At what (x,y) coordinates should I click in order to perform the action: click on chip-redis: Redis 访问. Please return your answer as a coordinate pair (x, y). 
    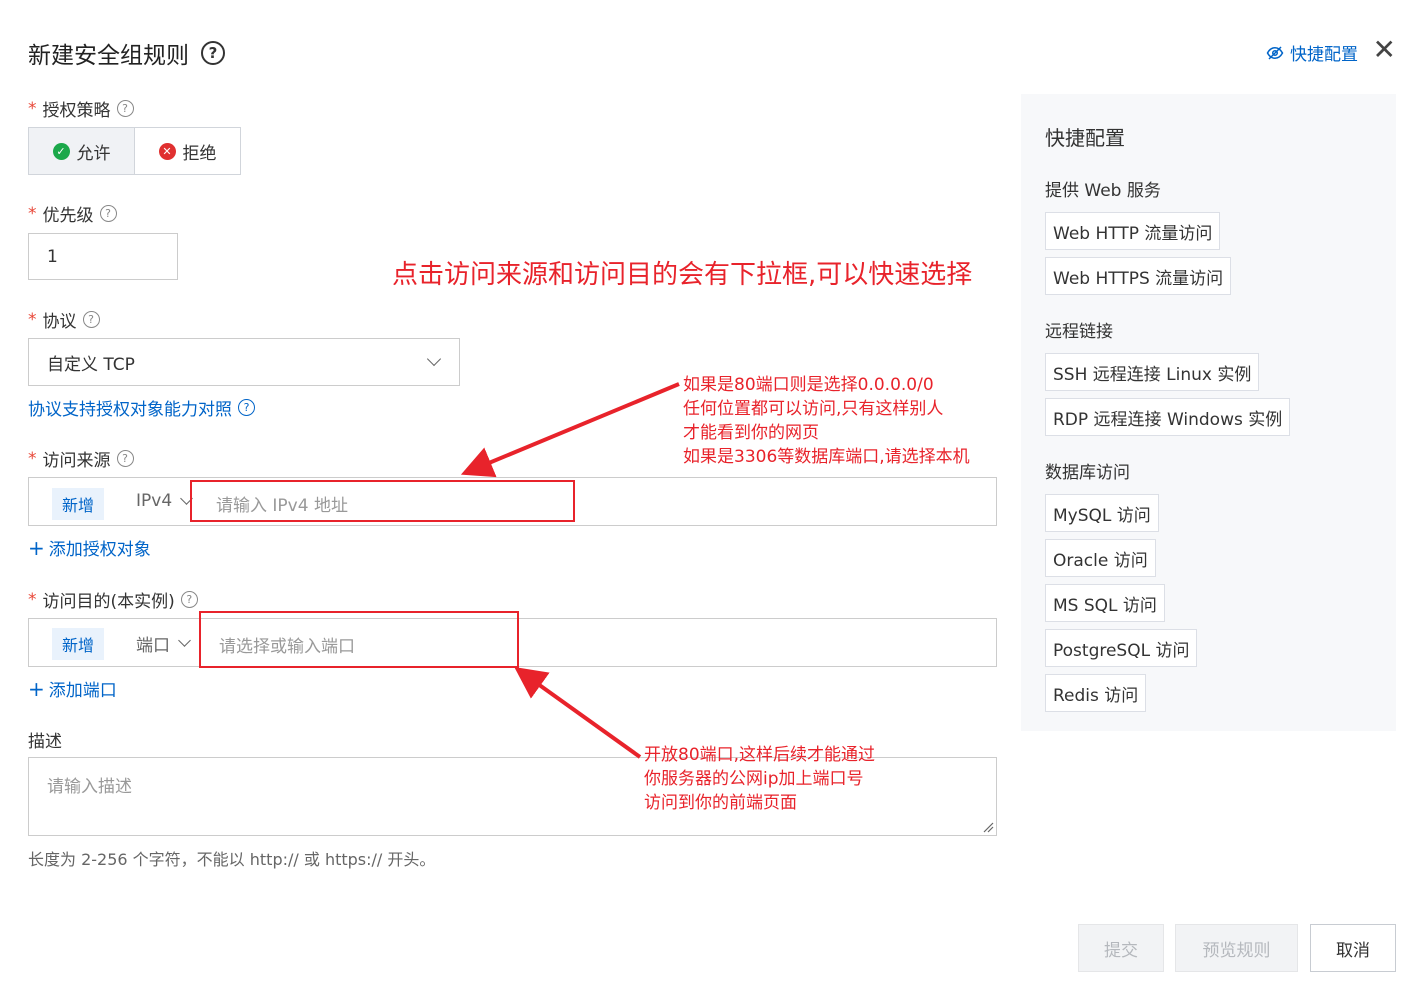
    Looking at the image, I should click on (1096, 693).